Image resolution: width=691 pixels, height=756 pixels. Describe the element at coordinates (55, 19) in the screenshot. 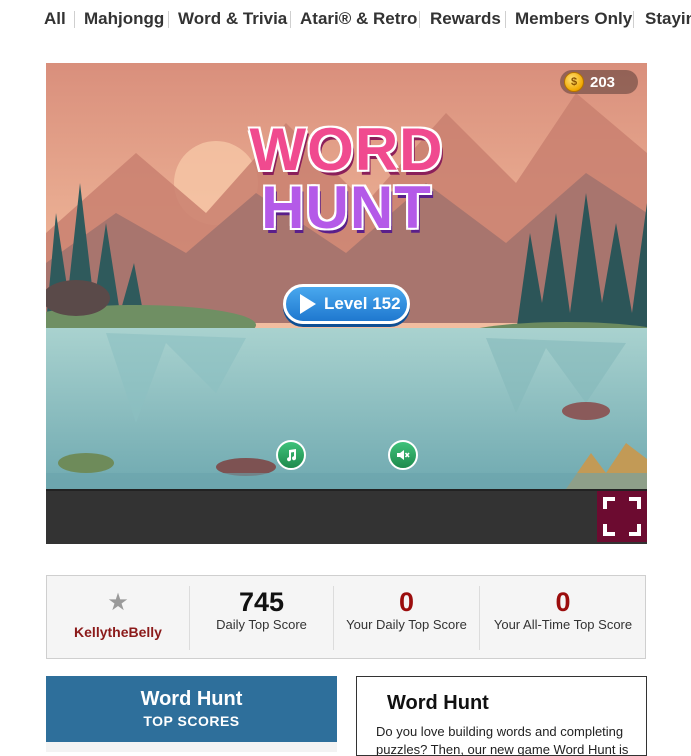

I see `nav-item-all: All` at that location.